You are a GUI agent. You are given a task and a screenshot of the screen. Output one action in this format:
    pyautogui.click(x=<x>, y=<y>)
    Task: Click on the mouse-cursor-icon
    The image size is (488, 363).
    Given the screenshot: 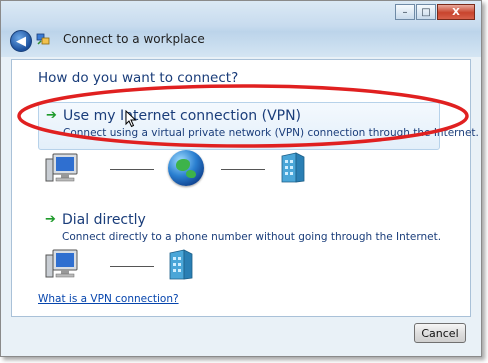 What is the action you would take?
    pyautogui.click(x=131, y=119)
    